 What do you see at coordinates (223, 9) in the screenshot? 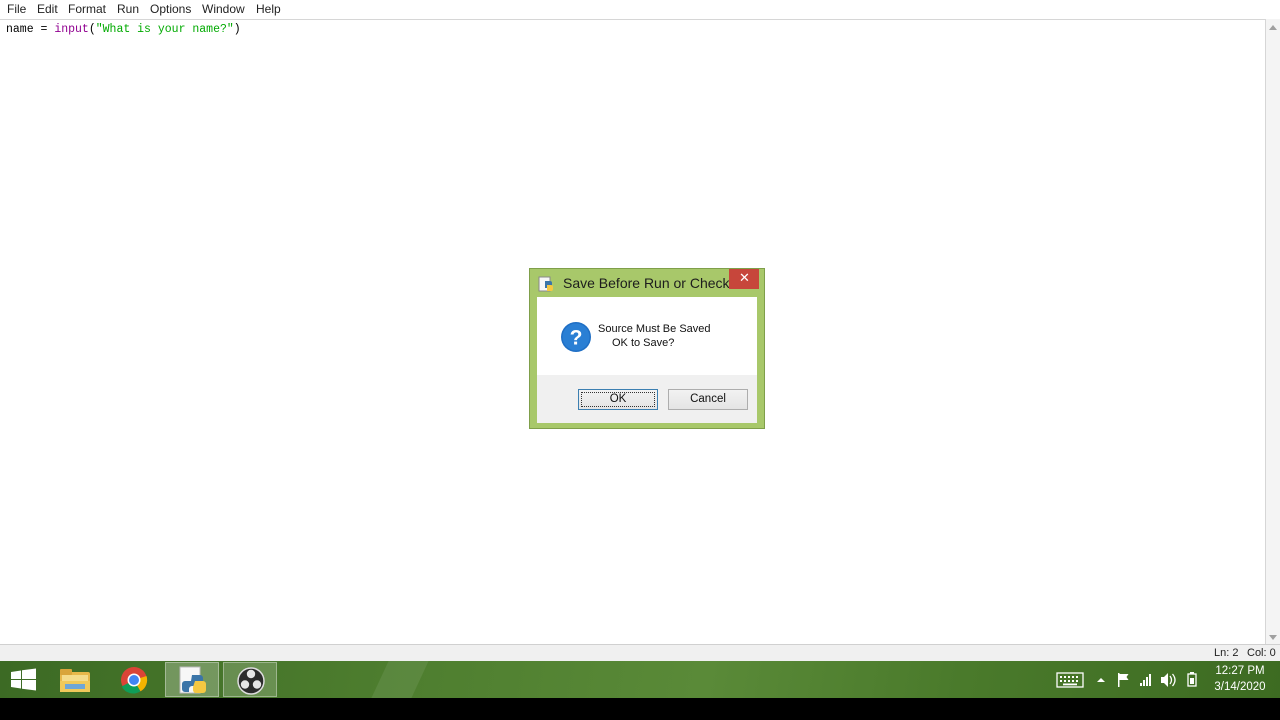
I see `menu-window: Window` at bounding box center [223, 9].